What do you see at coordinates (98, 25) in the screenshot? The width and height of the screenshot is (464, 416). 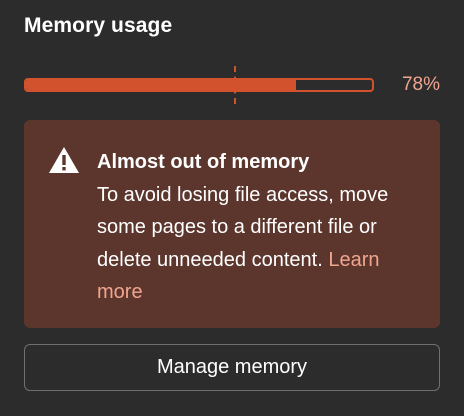 I see `panel-title: Memory usage` at bounding box center [98, 25].